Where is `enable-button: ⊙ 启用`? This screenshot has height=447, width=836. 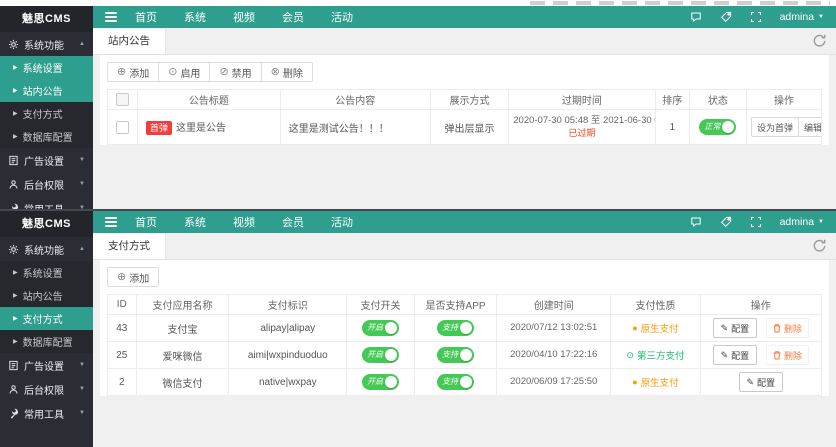 enable-button: ⊙ 启用 is located at coordinates (184, 72).